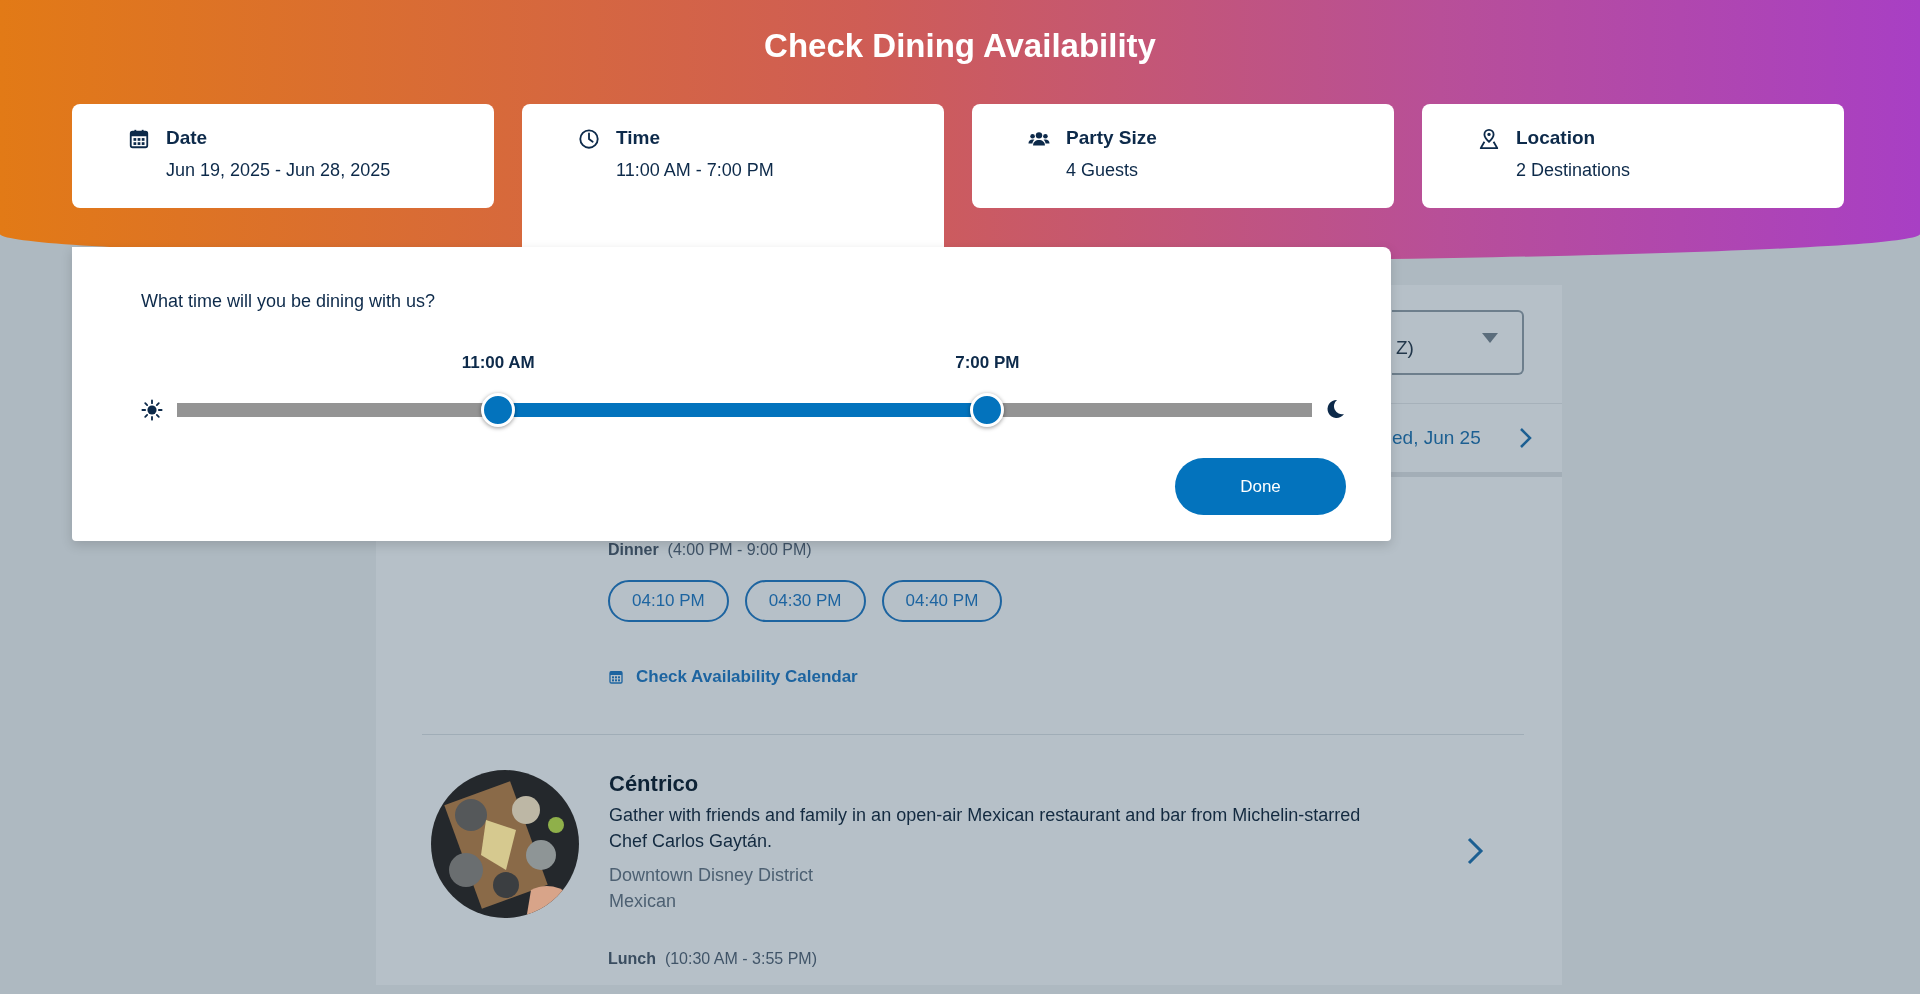 Image resolution: width=1920 pixels, height=994 pixels. I want to click on filter-label: Party Size, so click(1111, 138).